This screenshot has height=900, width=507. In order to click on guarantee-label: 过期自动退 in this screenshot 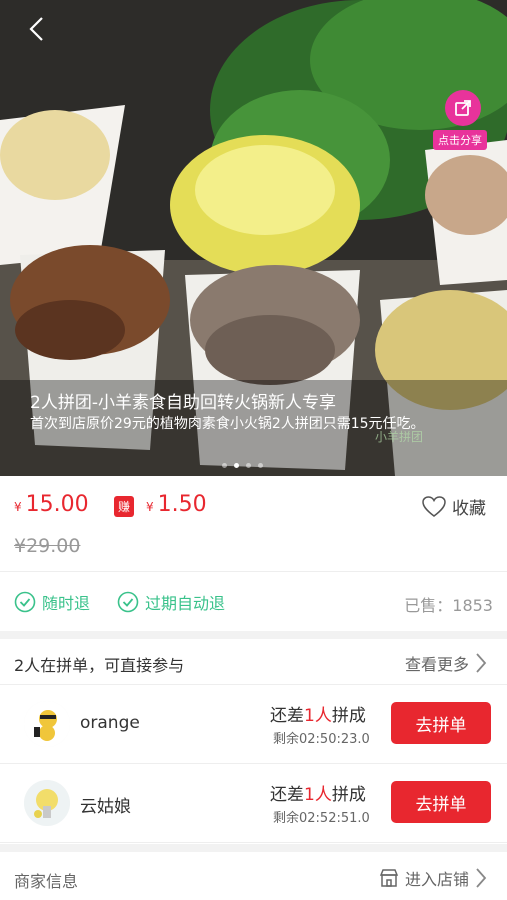, I will do `click(185, 603)`.